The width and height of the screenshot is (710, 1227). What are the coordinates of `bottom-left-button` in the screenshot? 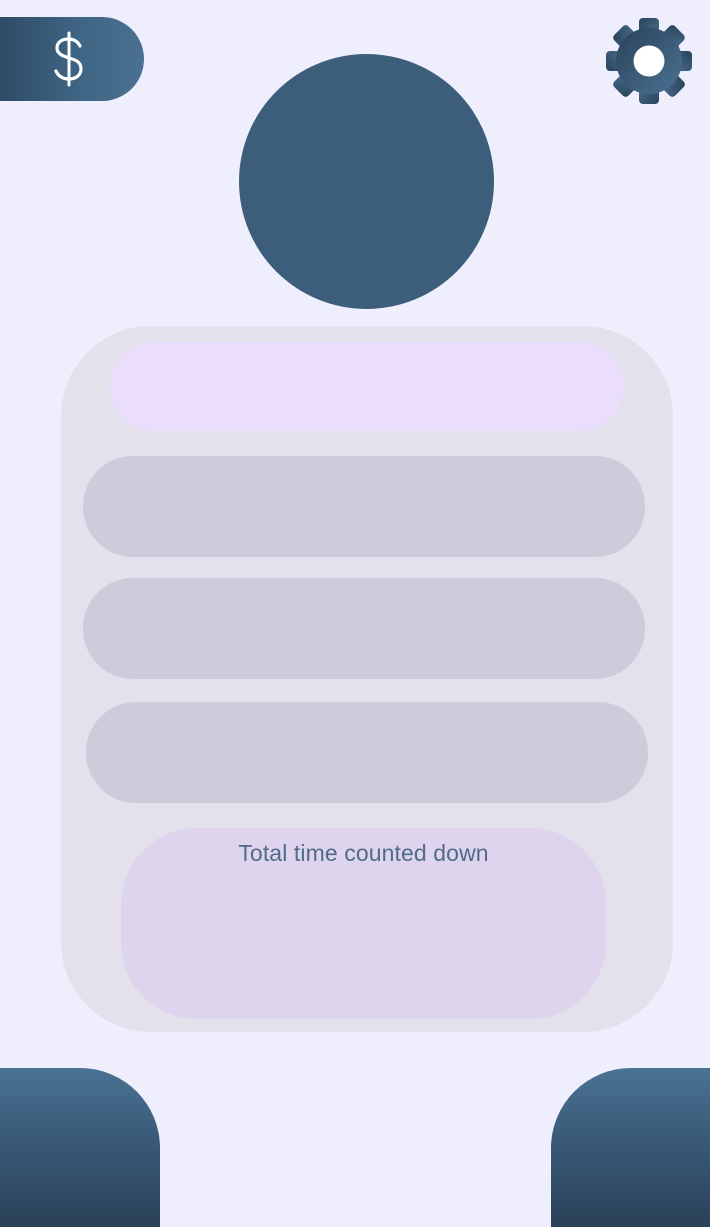 It's located at (80, 1147).